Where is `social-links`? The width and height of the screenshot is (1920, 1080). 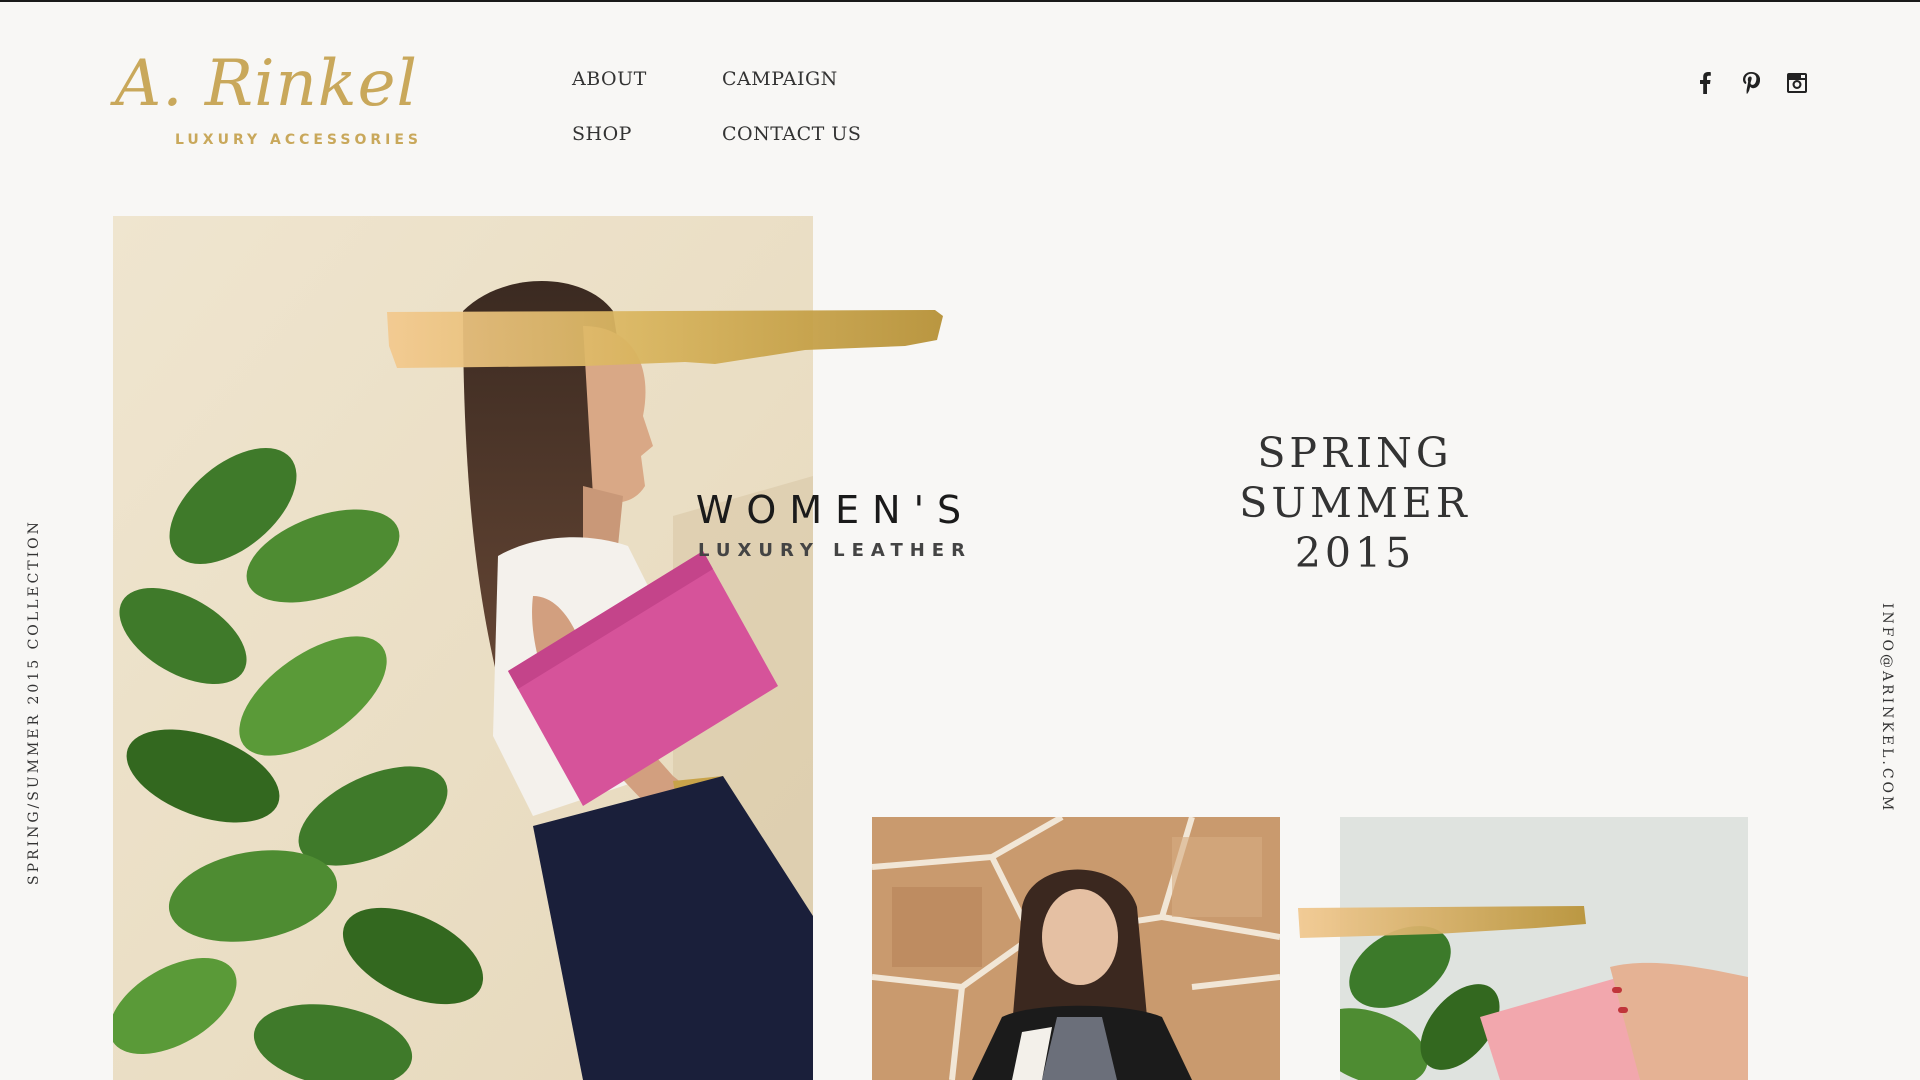 social-links is located at coordinates (1751, 83).